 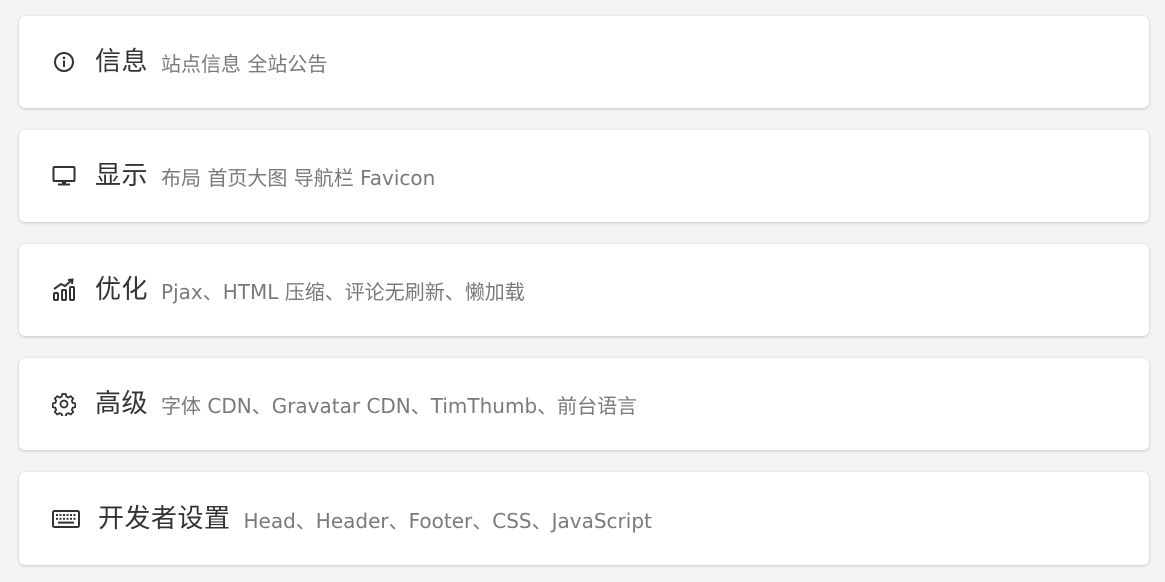 I want to click on monitor-icon, so click(x=64, y=176).